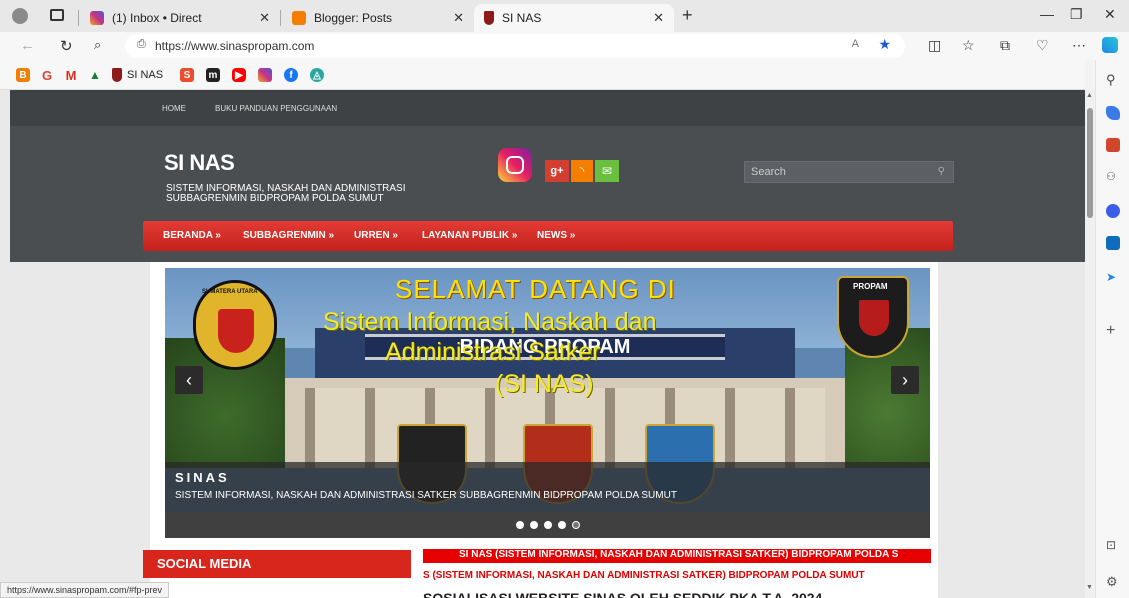 This screenshot has height=598, width=1129. Describe the element at coordinates (1113, 211) in the screenshot. I see `office-icon` at that location.